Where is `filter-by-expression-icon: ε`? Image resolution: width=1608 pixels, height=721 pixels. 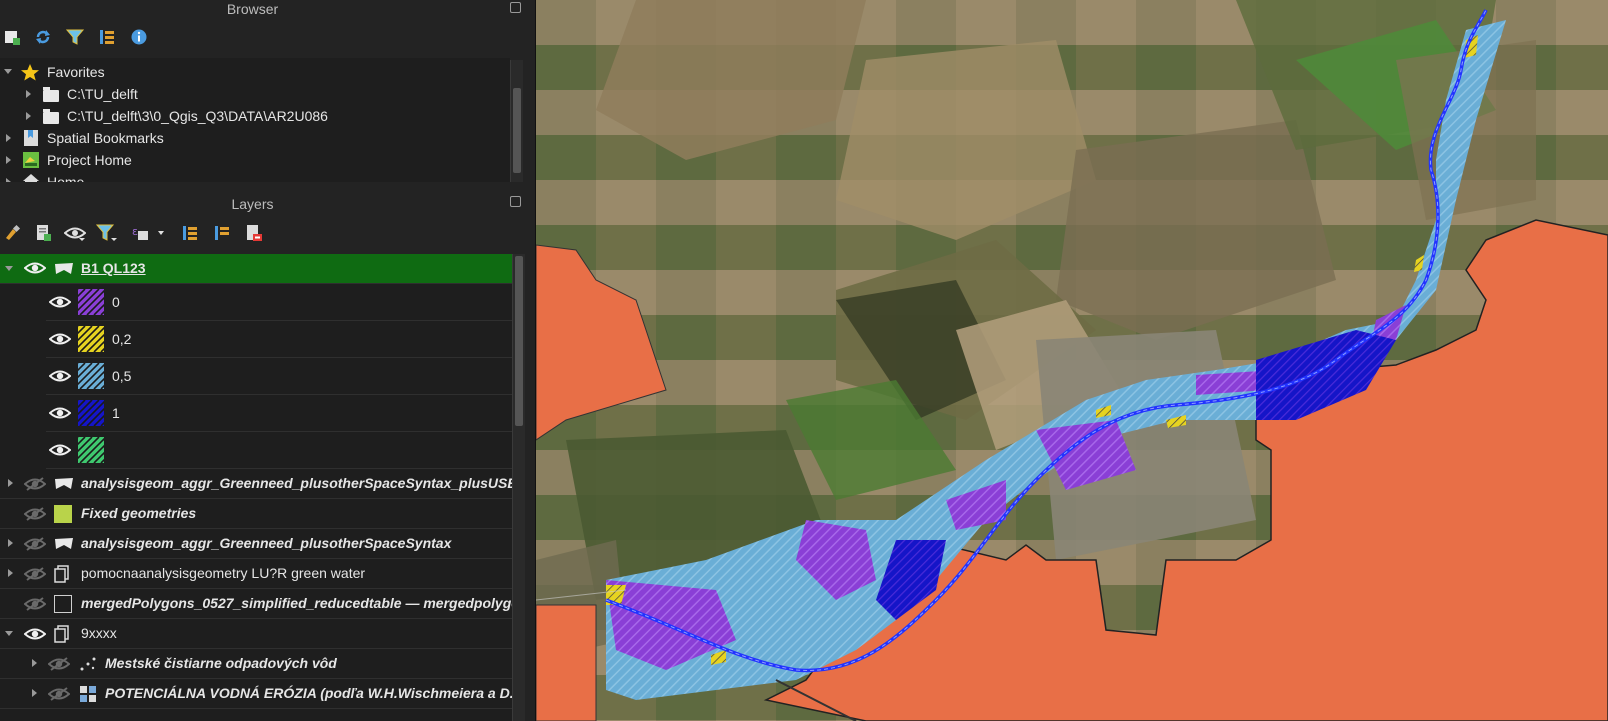 filter-by-expression-icon: ε is located at coordinates (150, 233).